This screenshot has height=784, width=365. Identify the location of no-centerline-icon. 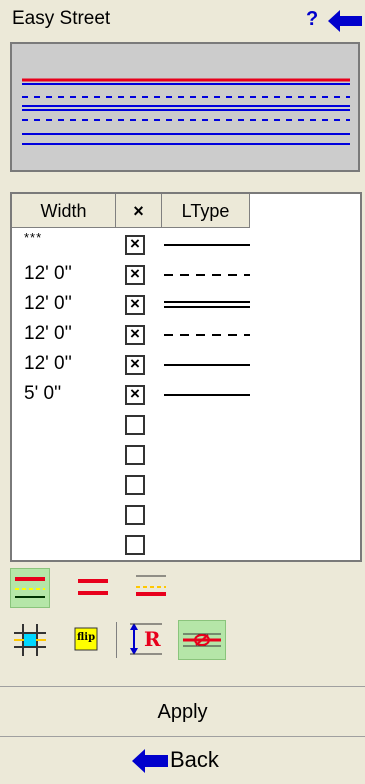
(202, 640).